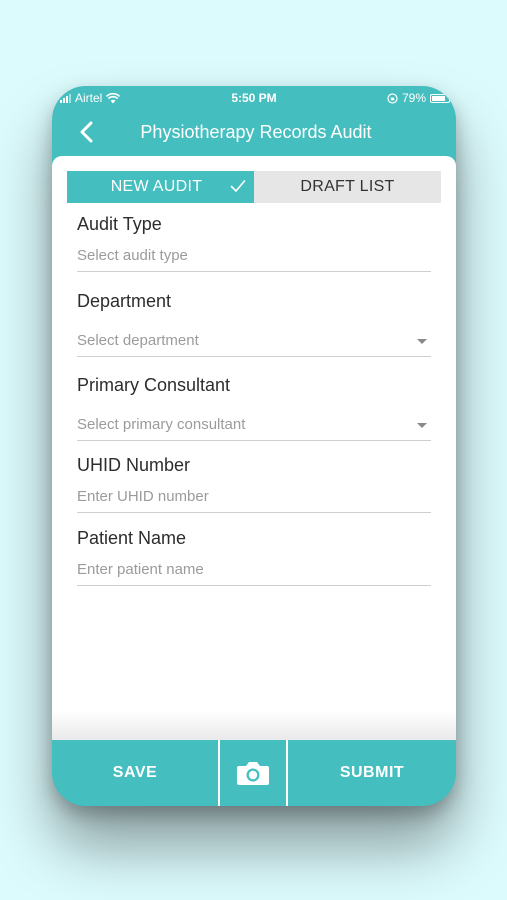  Describe the element at coordinates (138, 340) in the screenshot. I see `department-placeholder: Select department` at that location.